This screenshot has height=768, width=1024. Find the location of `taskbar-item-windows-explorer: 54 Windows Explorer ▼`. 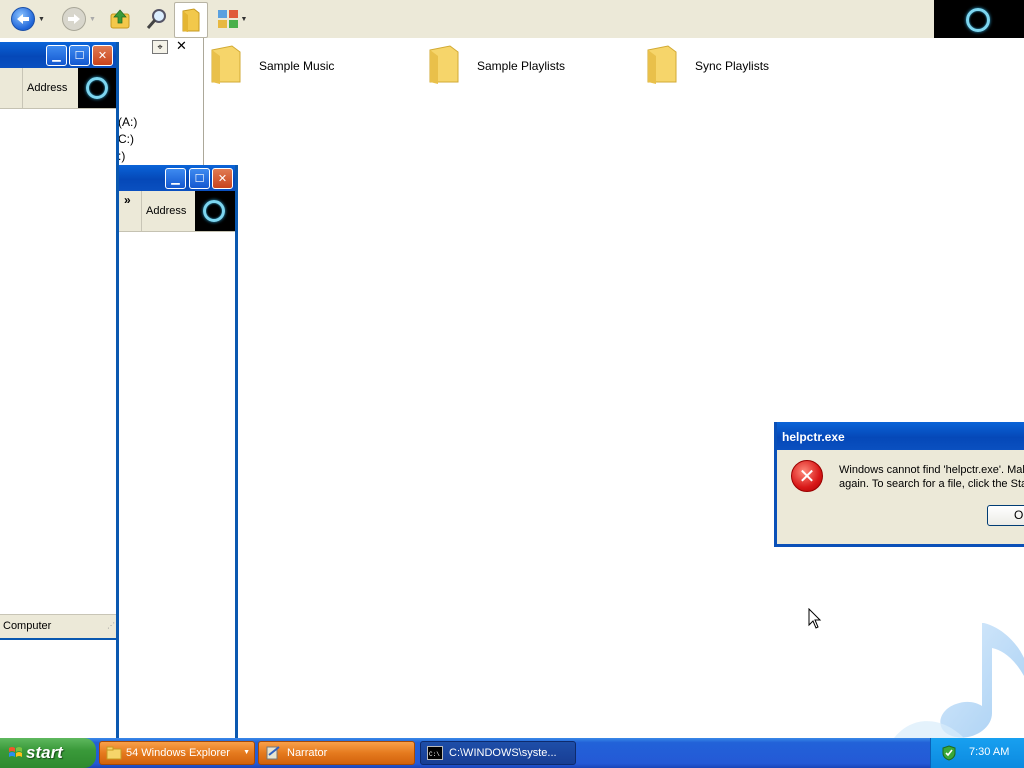

taskbar-item-windows-explorer: 54 Windows Explorer ▼ is located at coordinates (177, 753).